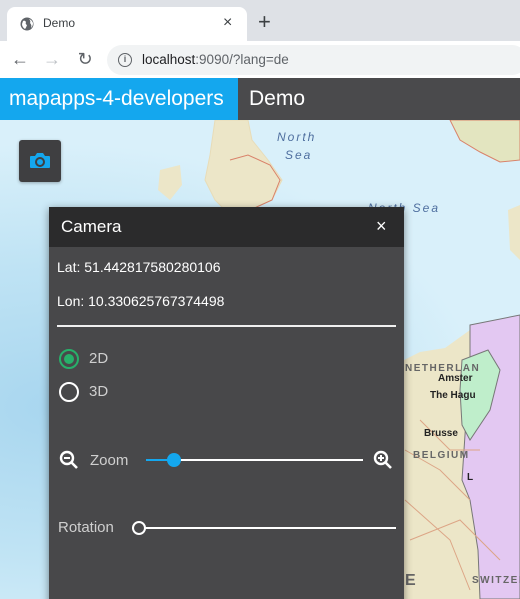  I want to click on rotation-label: Rotation, so click(86, 527).